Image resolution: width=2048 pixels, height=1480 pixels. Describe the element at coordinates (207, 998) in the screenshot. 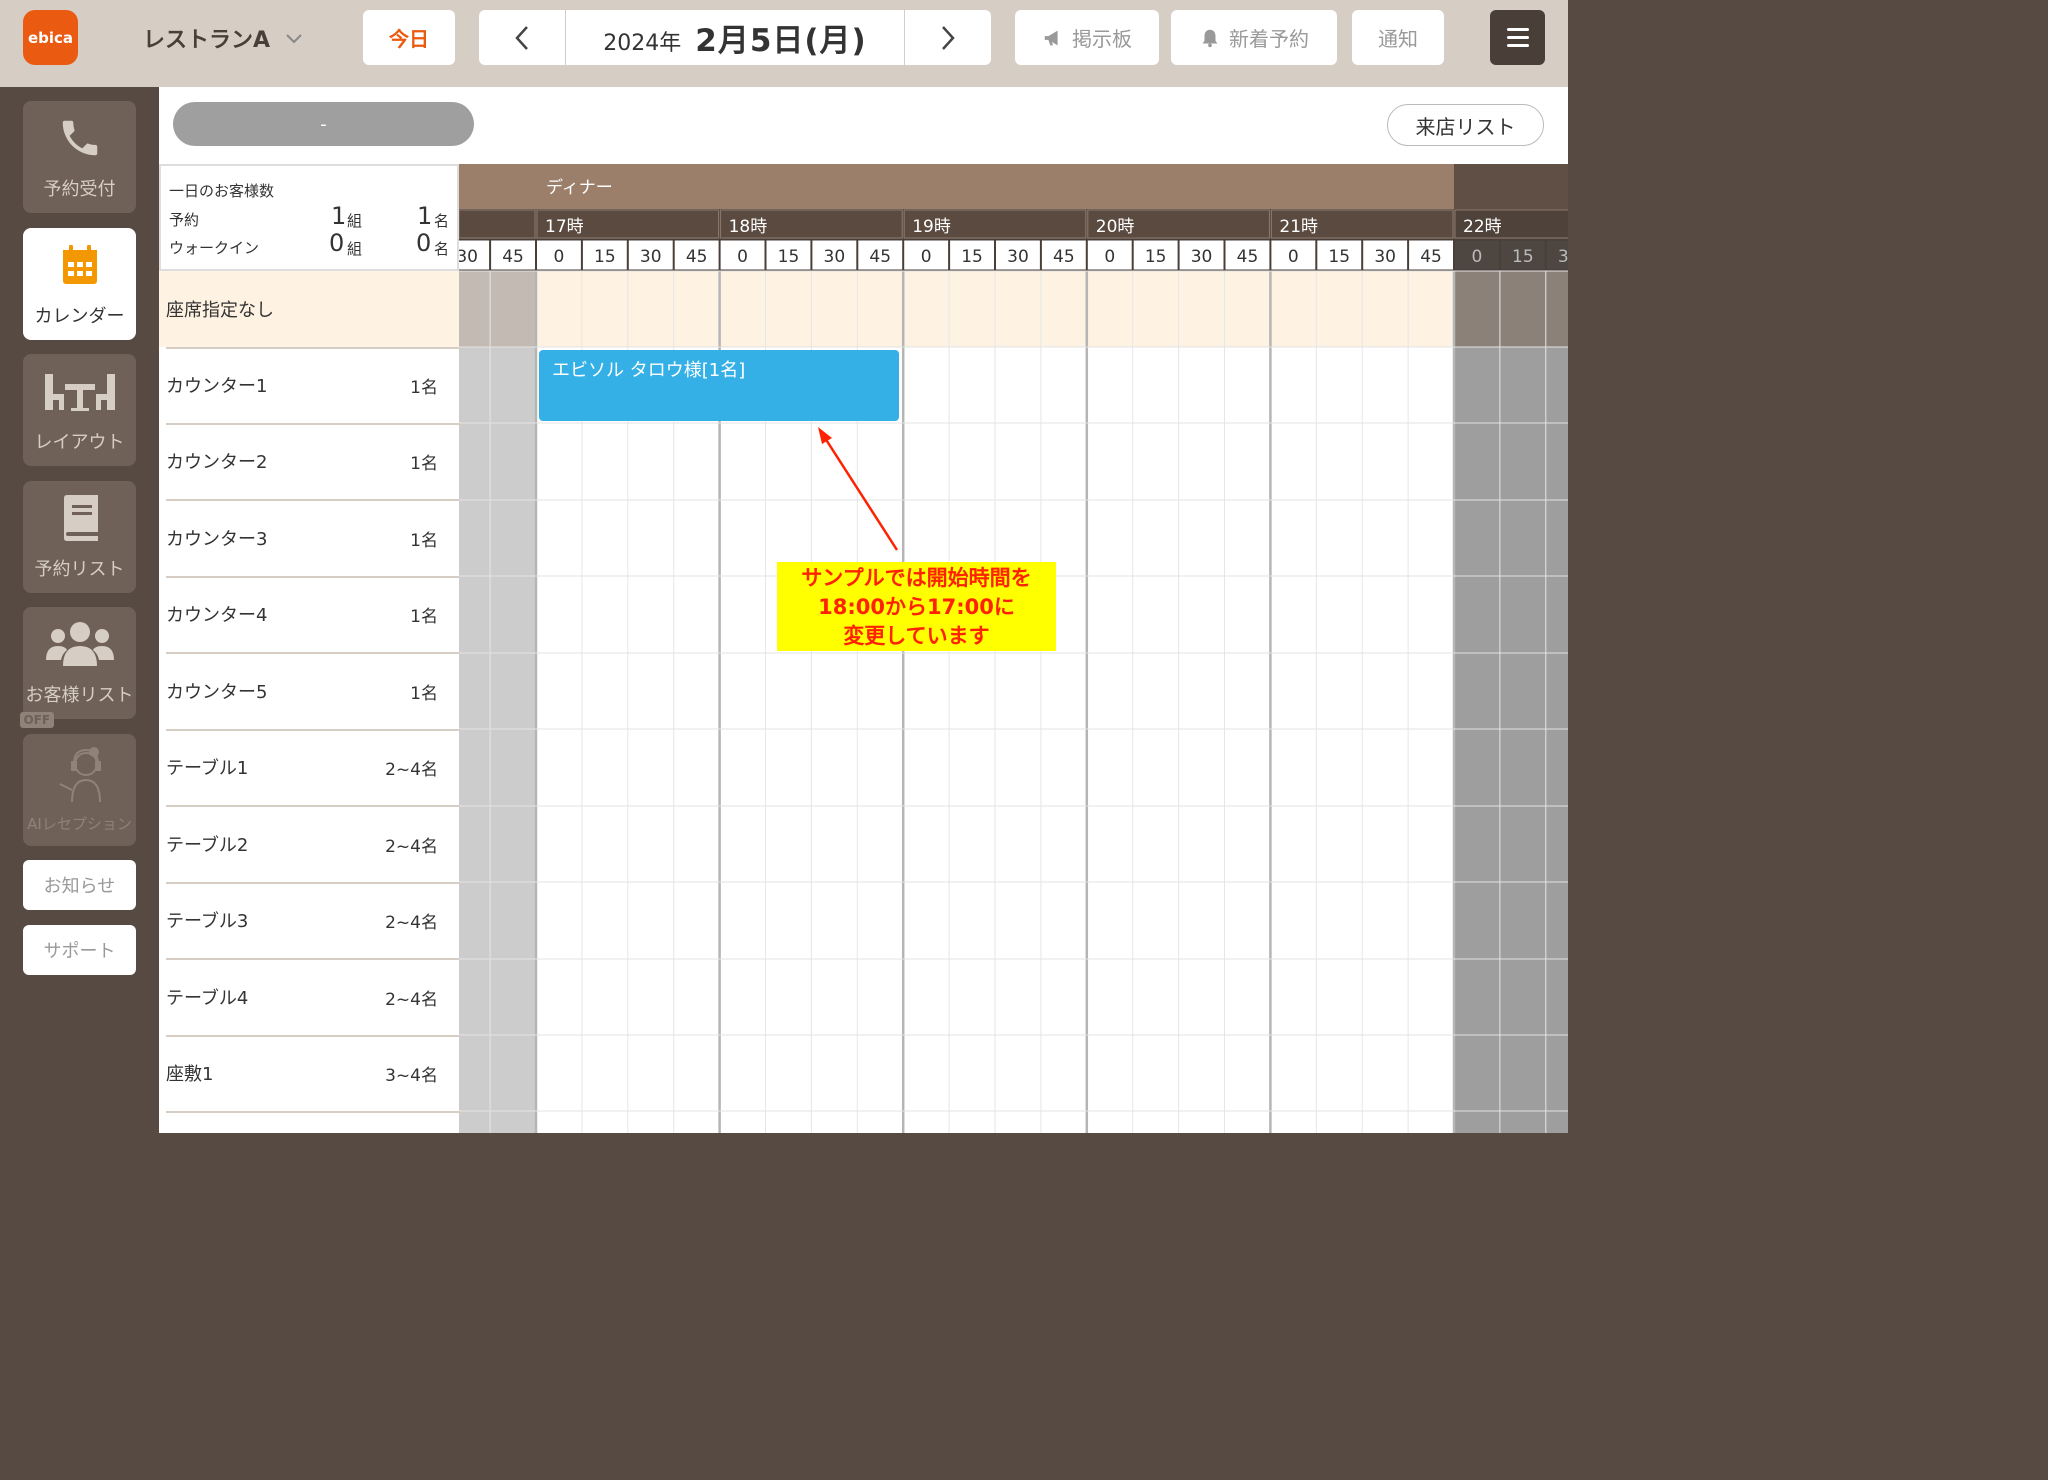

I see `seat-name: テーブル4` at that location.